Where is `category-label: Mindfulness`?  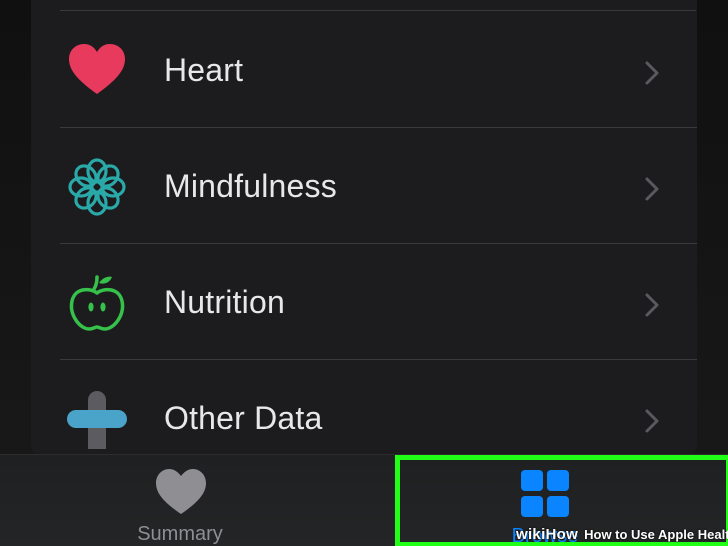
category-label: Mindfulness is located at coordinates (250, 186).